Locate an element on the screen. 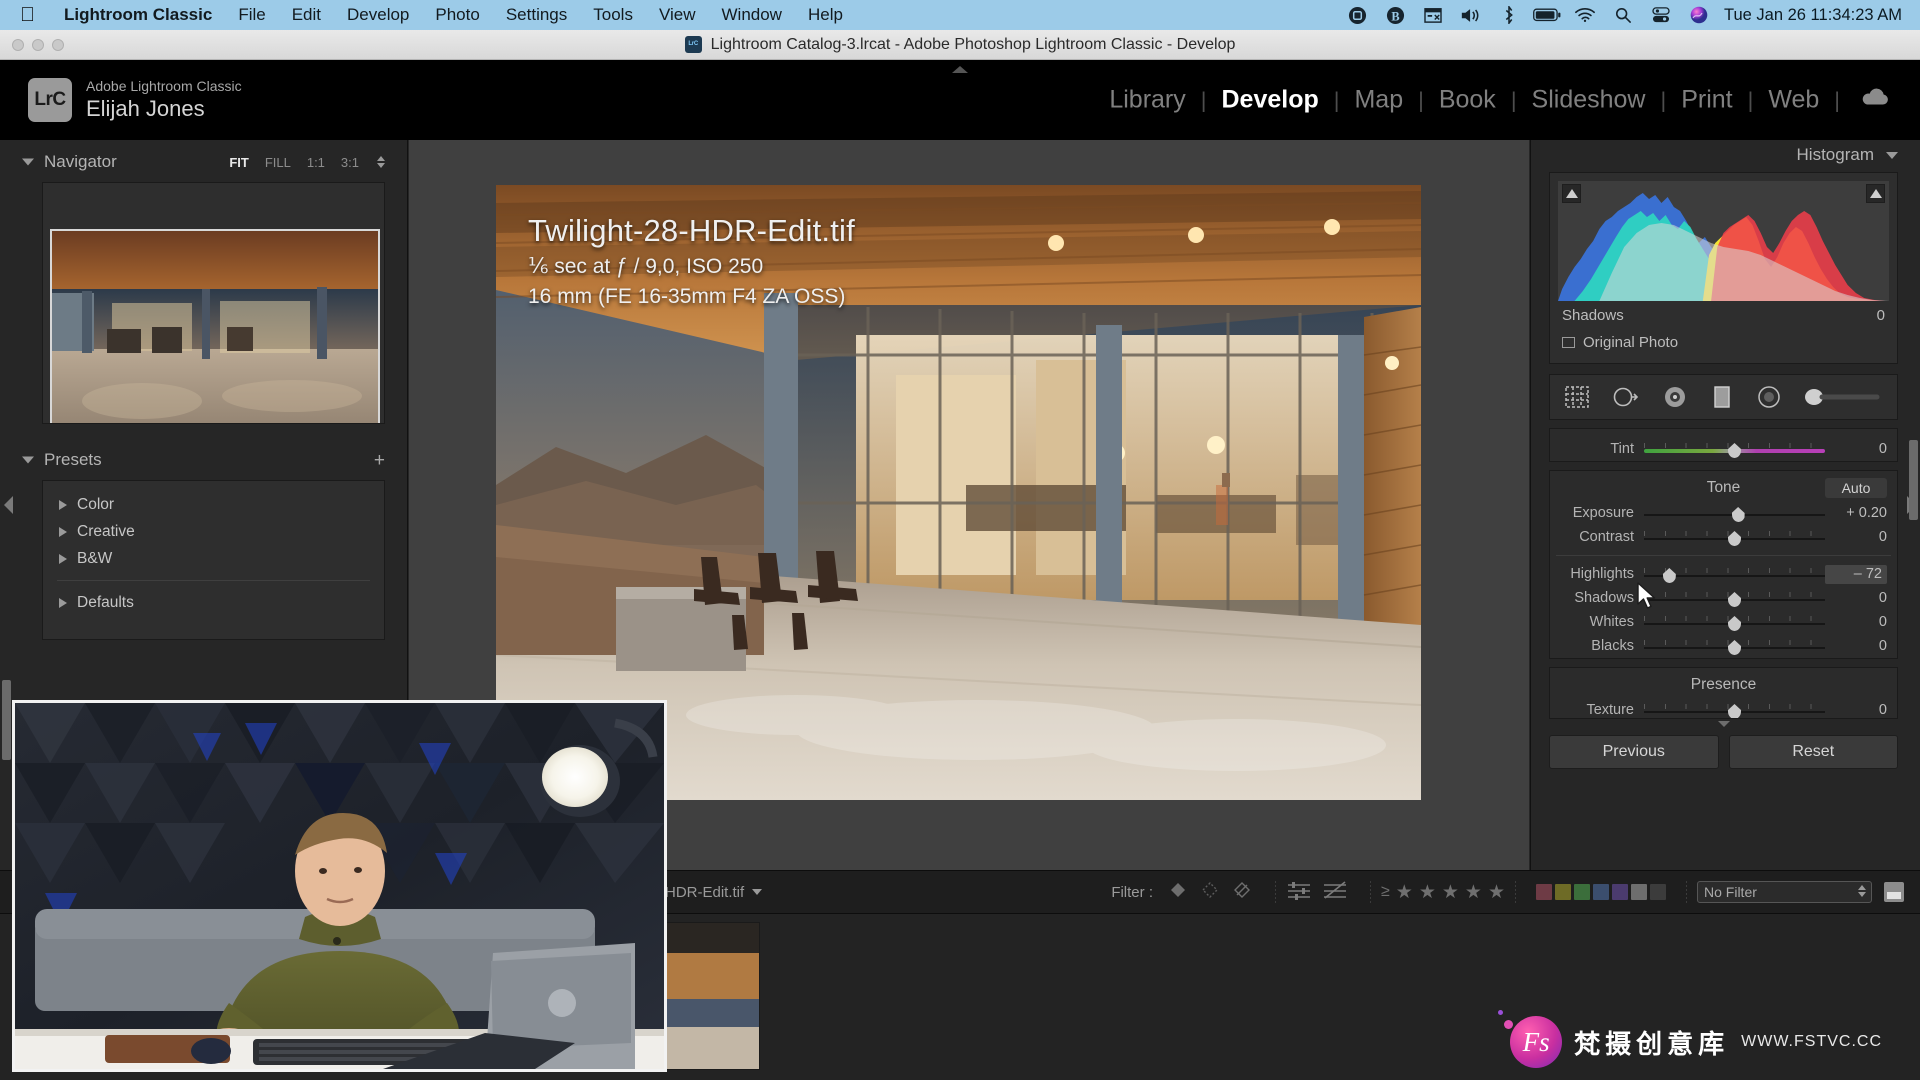 This screenshot has height=1080, width=1920. record-icon is located at coordinates (1357, 15).